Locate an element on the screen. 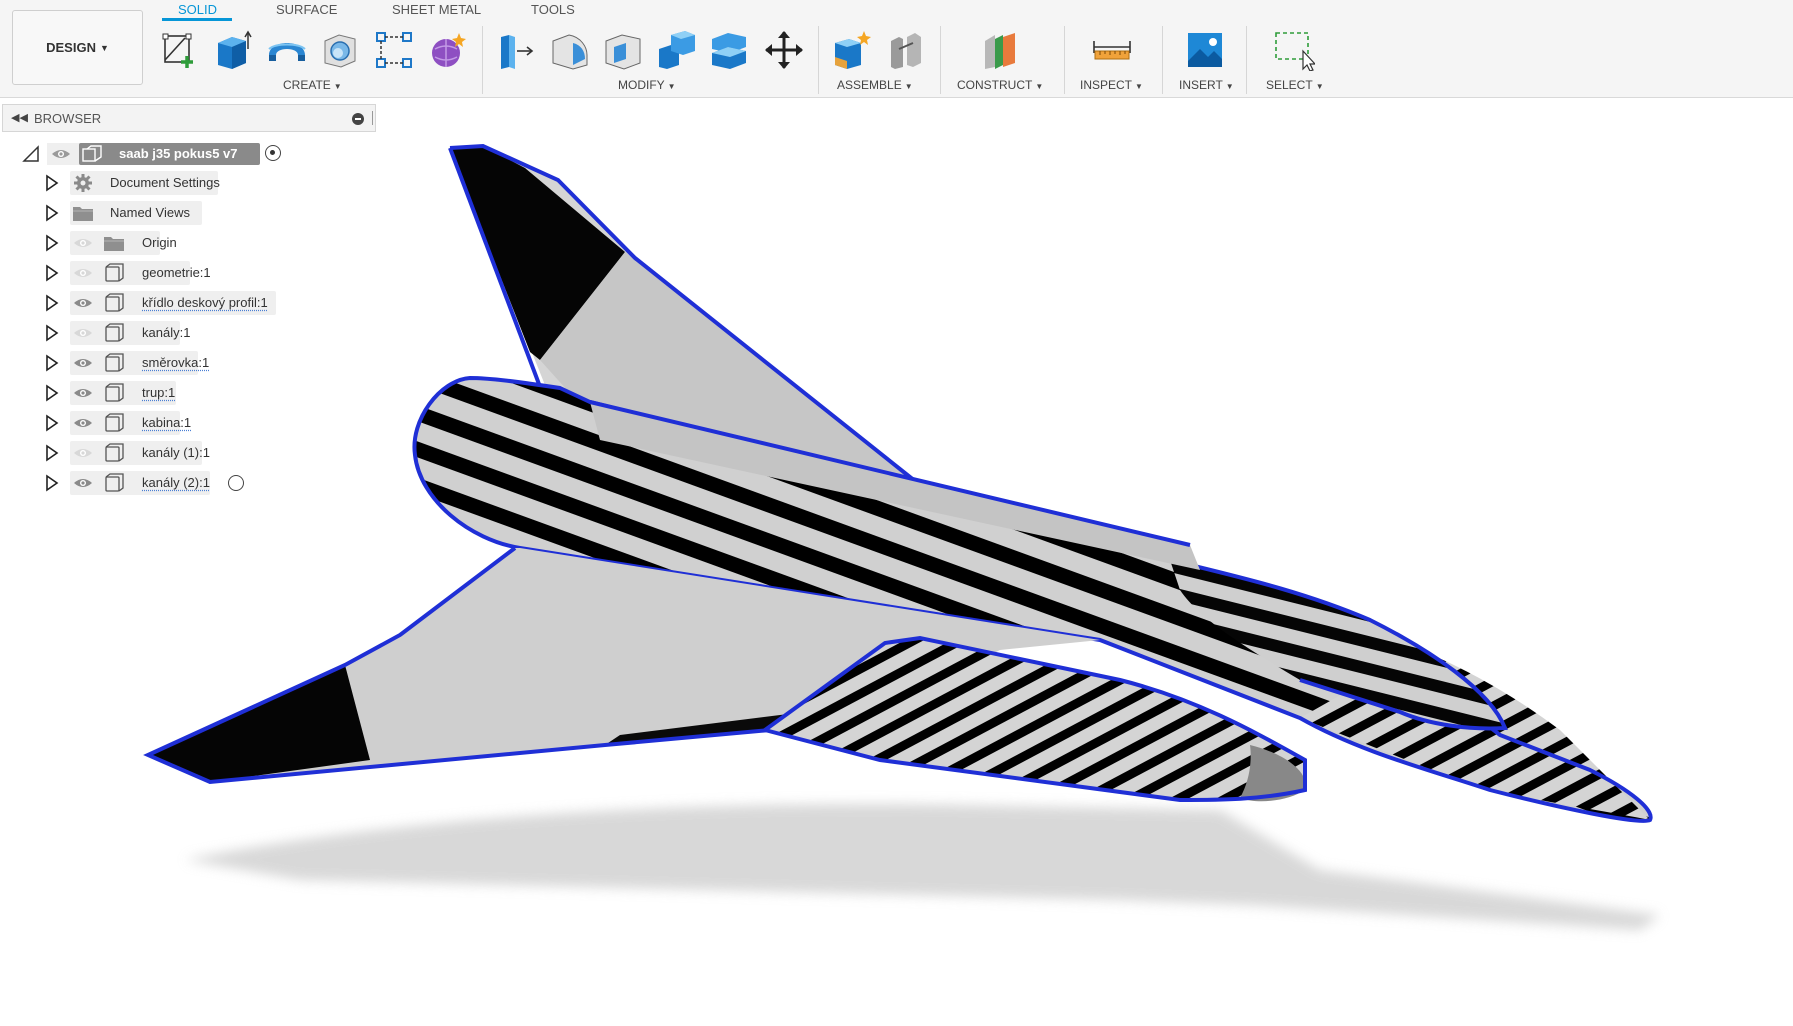 This screenshot has height=1026, width=1793. form-button is located at coordinates (448, 50).